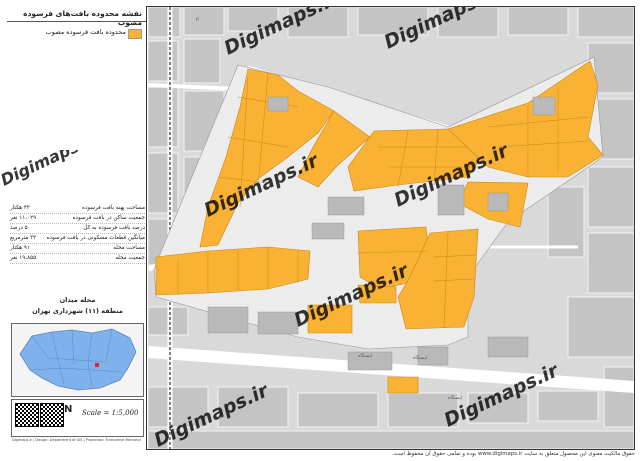 Image resolution: width=643 pixels, height=461 pixels. I want to click on map-title: نقشه محدوده بافت‌های فرسوده مصوب, so click(76, 16).